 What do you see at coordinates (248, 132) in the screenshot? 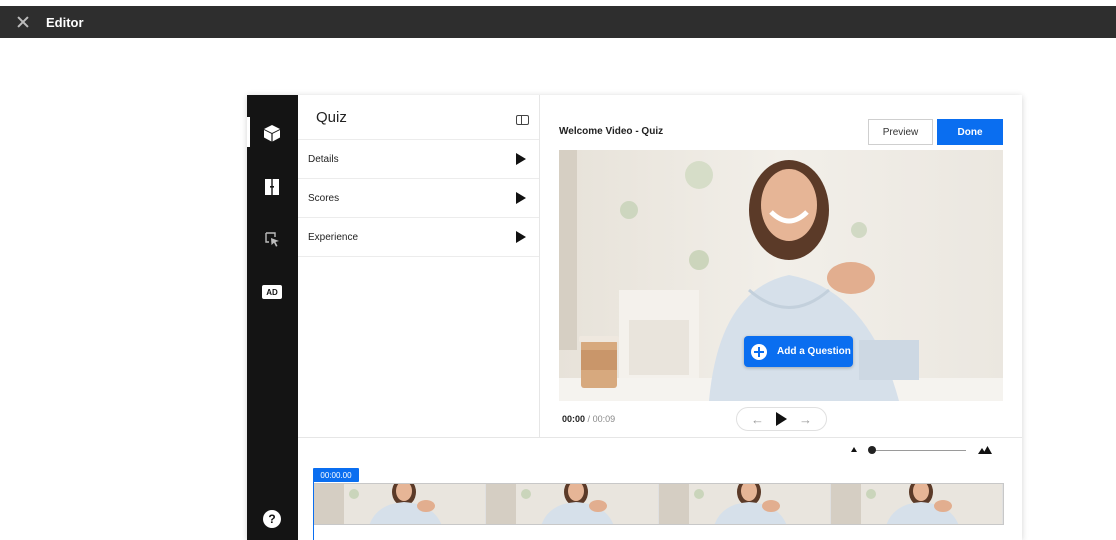
I see `active-indicator` at bounding box center [248, 132].